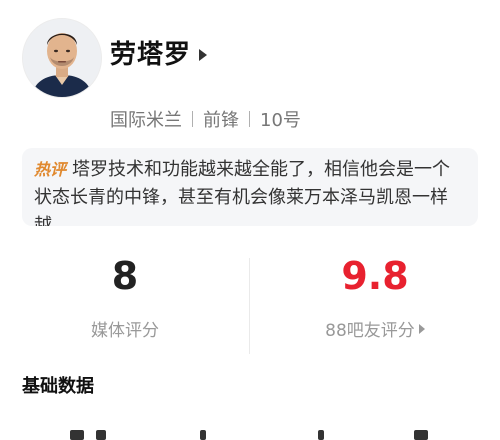  What do you see at coordinates (250, 434) in the screenshot?
I see `basic-data-preview` at bounding box center [250, 434].